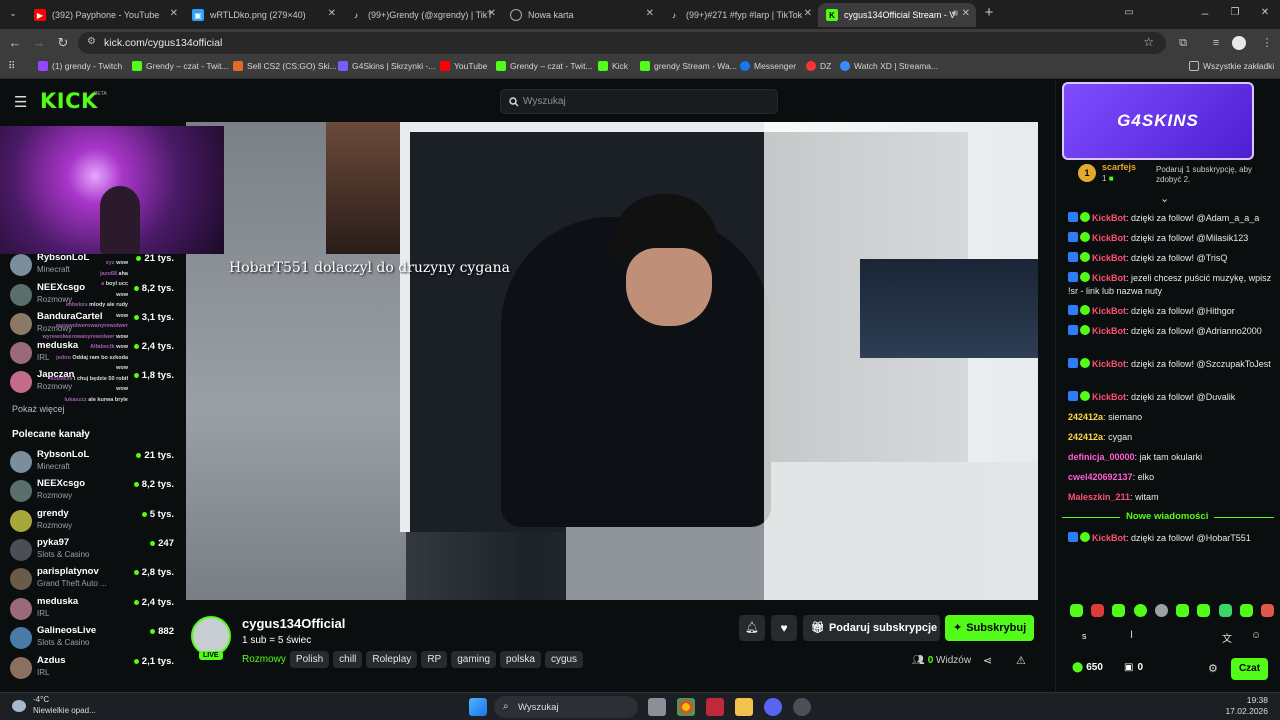  I want to click on tab-search-icon: ⌄, so click(13, 13).